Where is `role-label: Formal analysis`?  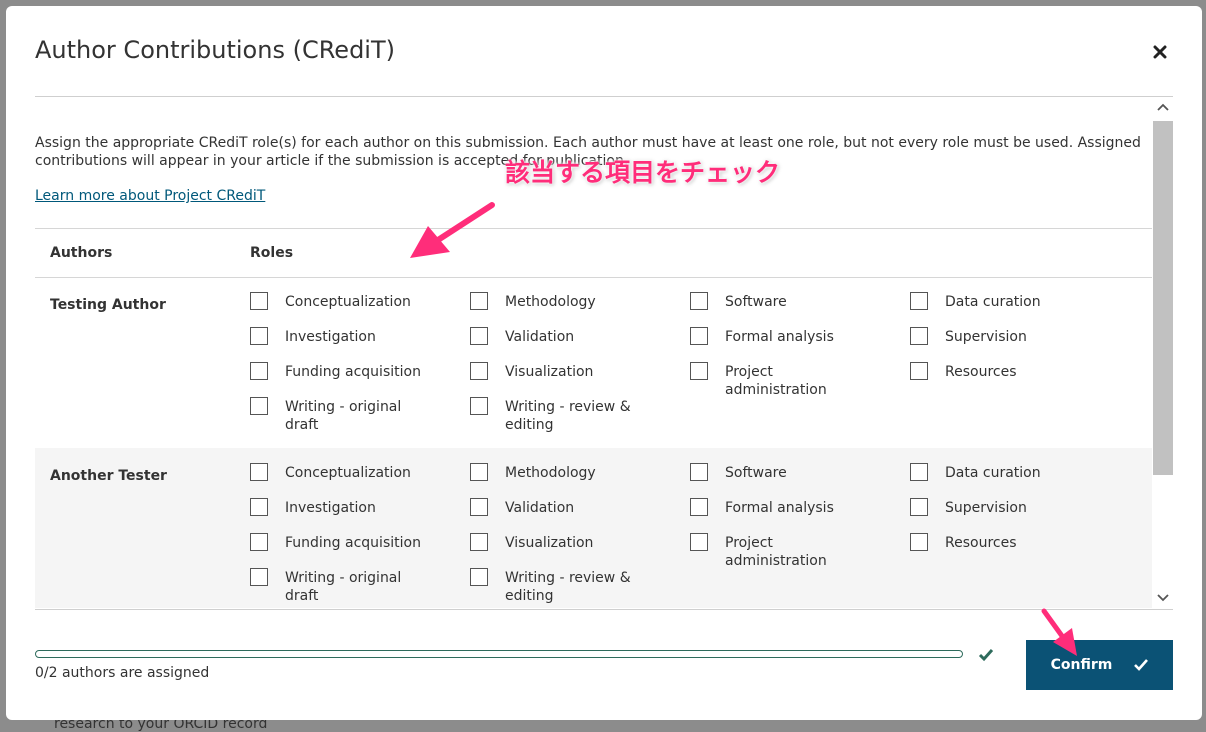 role-label: Formal analysis is located at coordinates (779, 337).